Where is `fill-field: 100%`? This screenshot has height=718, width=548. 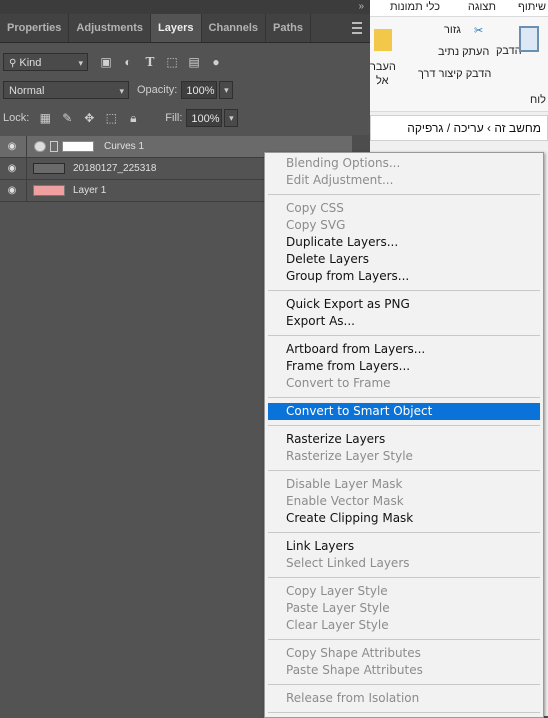
fill-field: 100% is located at coordinates (204, 118).